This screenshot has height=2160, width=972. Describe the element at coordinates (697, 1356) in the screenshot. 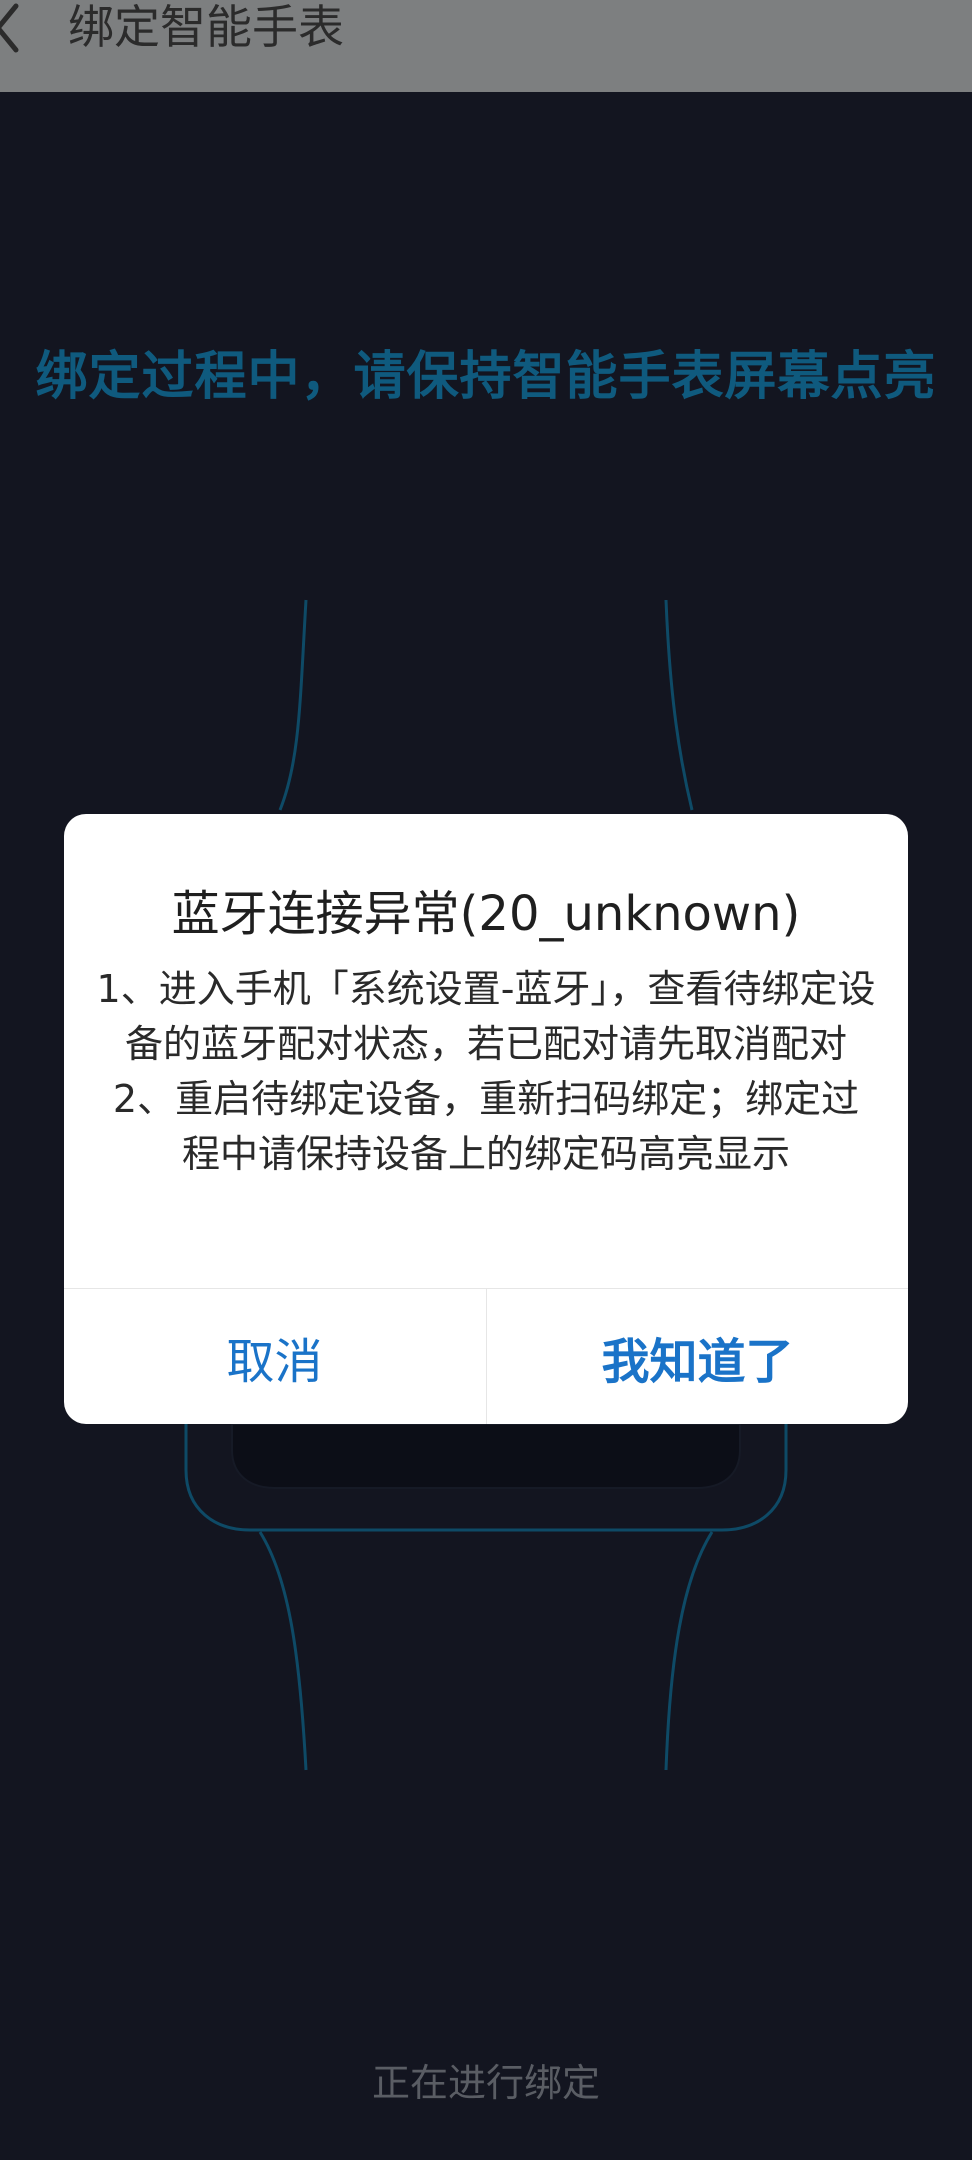

I see `got-it-button: 我知道了` at that location.